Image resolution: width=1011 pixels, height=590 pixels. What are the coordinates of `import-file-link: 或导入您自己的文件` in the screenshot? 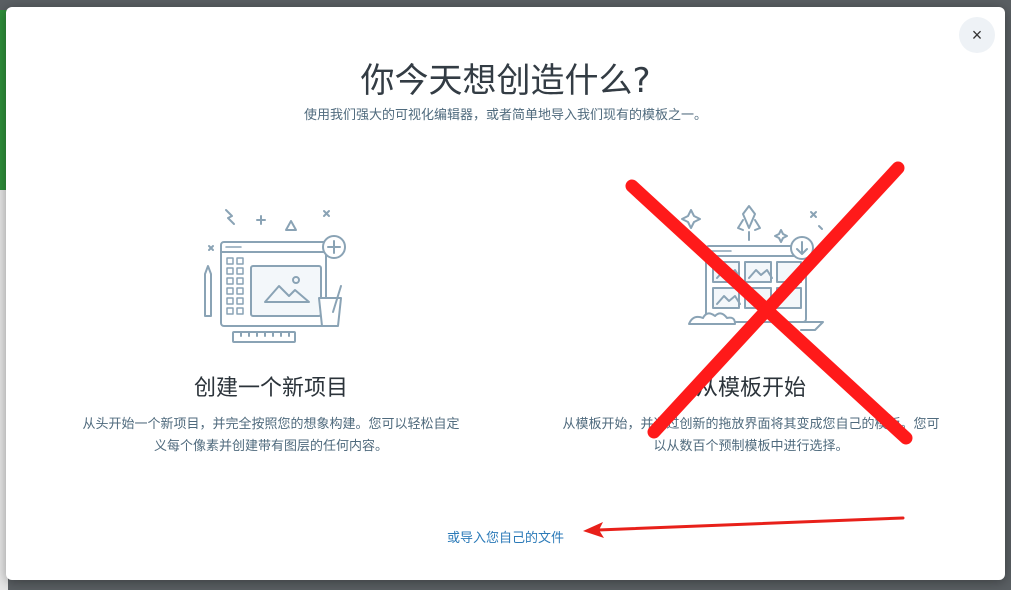 It's located at (505, 536).